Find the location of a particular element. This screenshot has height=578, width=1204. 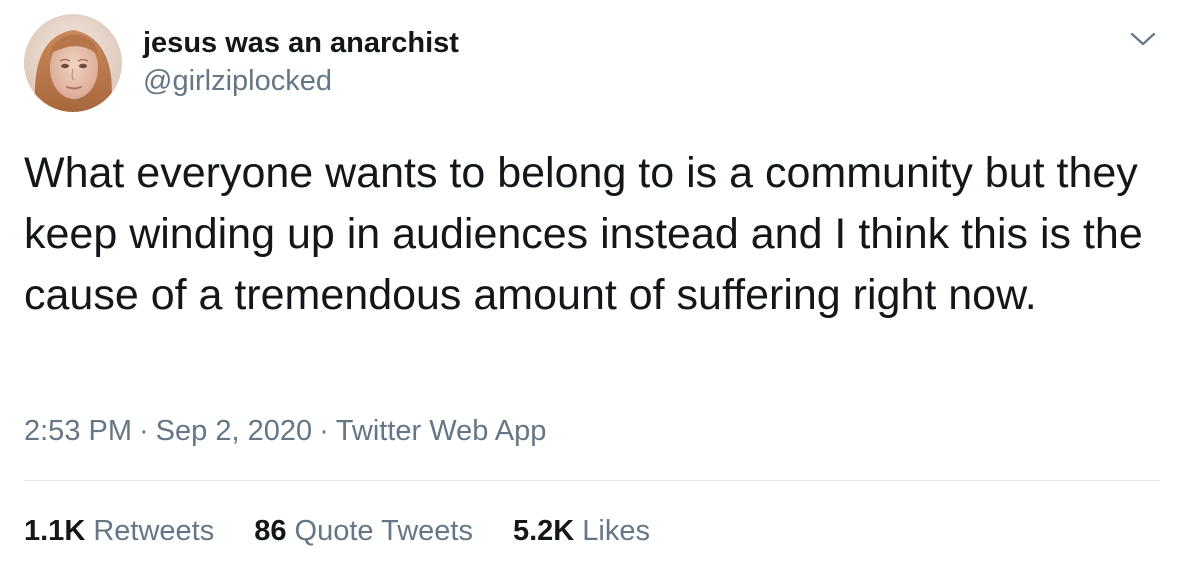

likes-count: 5.2K is located at coordinates (543, 531).